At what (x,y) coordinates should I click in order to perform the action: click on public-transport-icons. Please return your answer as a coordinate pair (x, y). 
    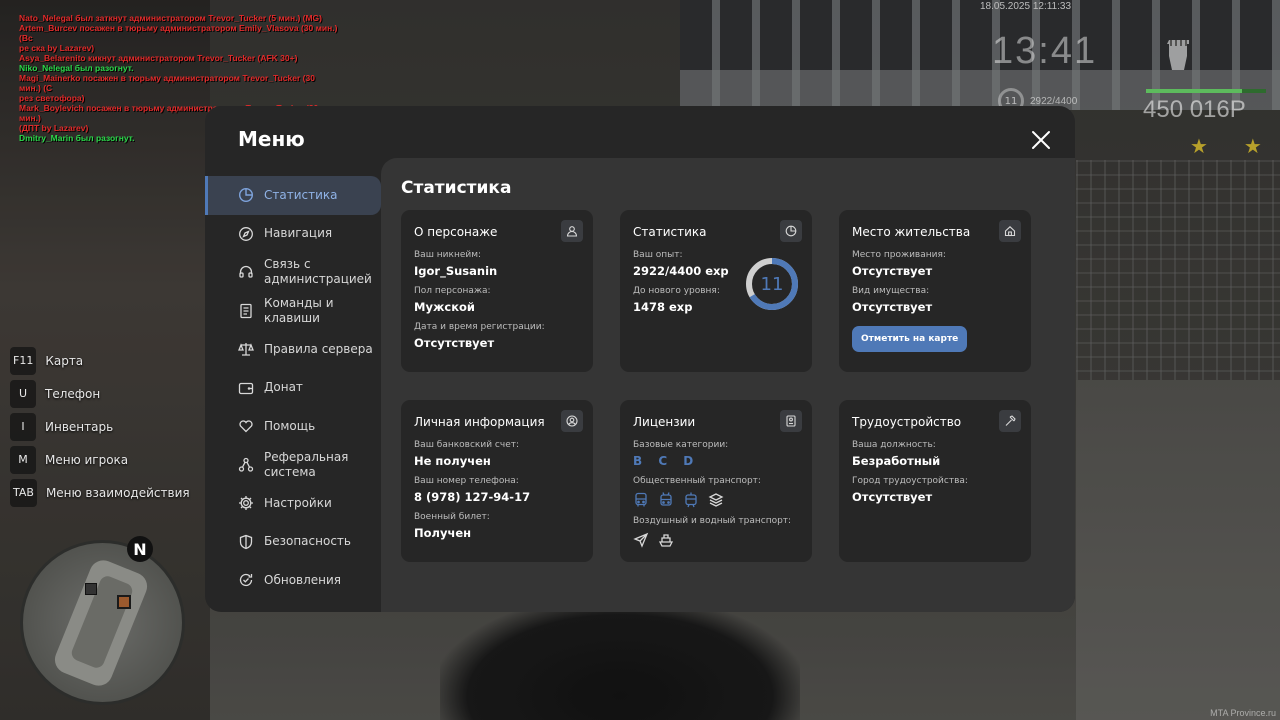
    Looking at the image, I should click on (716, 500).